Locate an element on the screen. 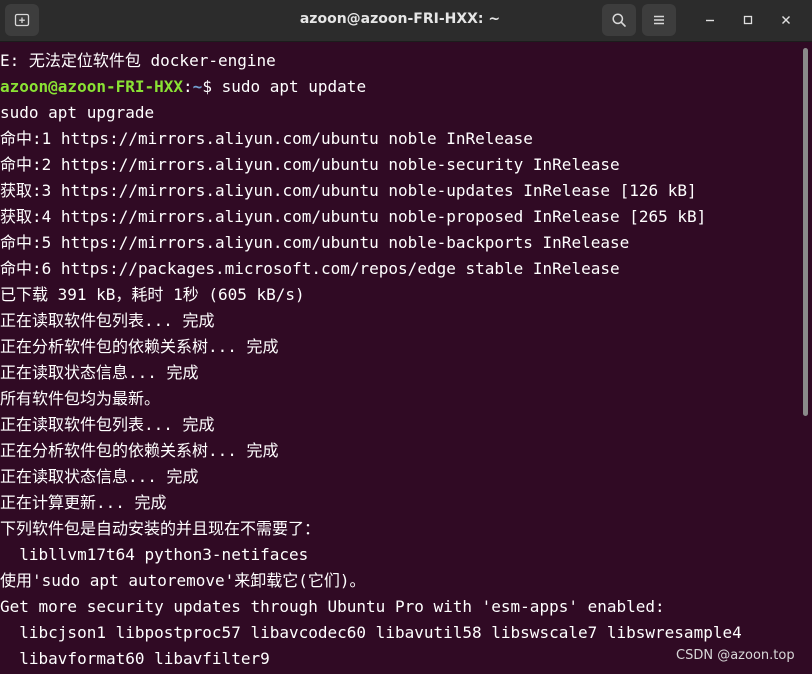  prompt-command: sudo apt update is located at coordinates (294, 86).